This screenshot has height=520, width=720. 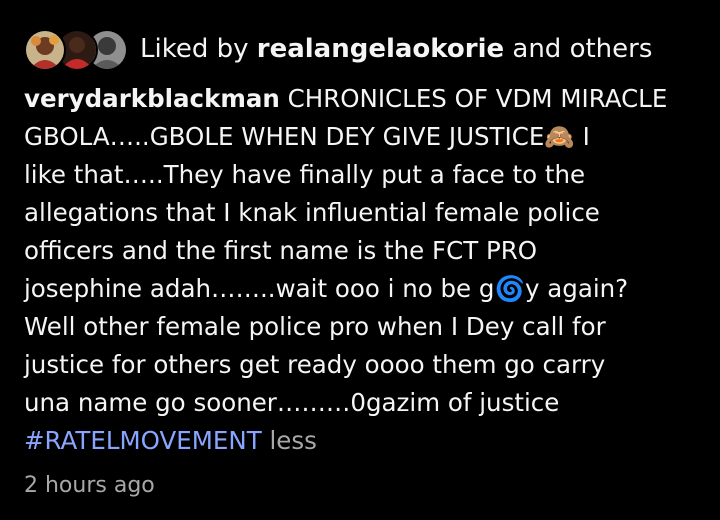 What do you see at coordinates (582, 49) in the screenshot?
I see `likes-suffix: and others` at bounding box center [582, 49].